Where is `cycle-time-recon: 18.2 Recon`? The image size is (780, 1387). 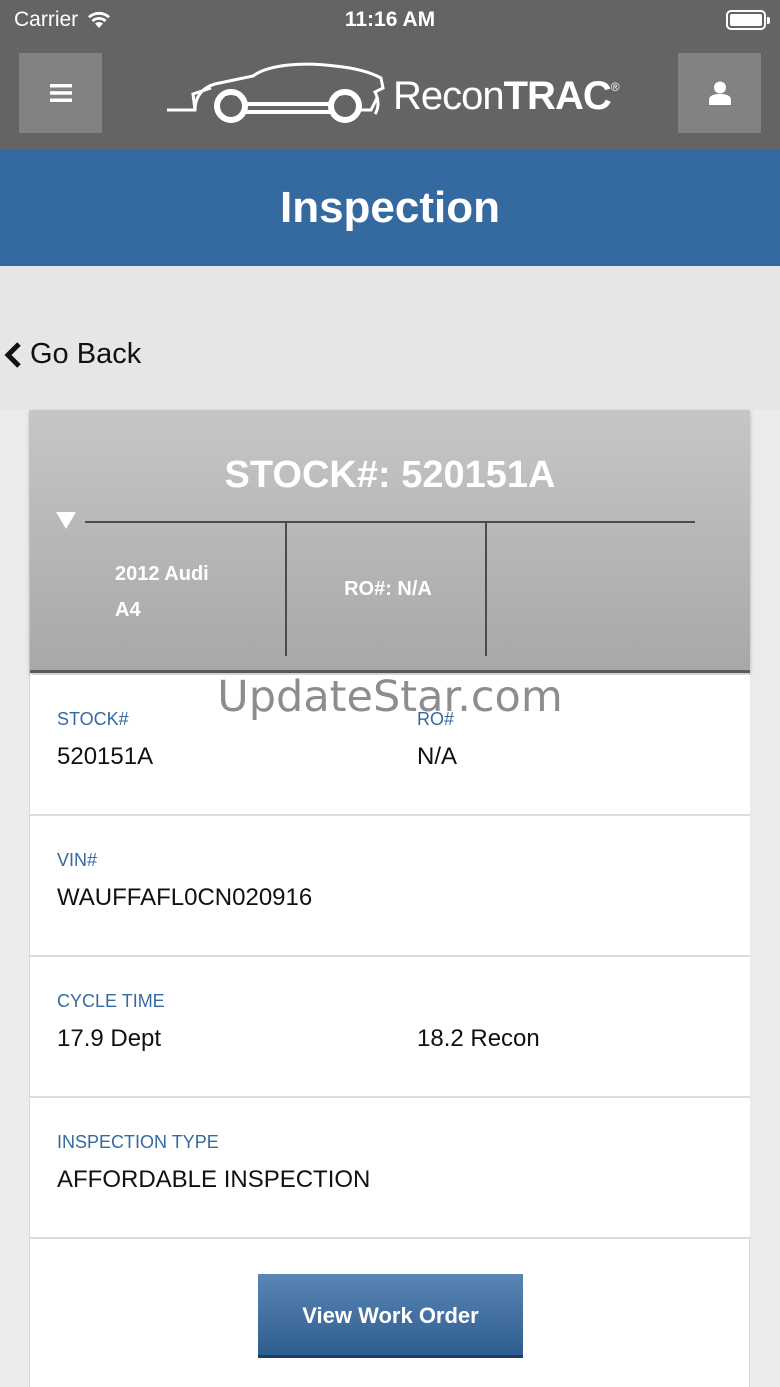
cycle-time-recon: 18.2 Recon is located at coordinates (478, 1038).